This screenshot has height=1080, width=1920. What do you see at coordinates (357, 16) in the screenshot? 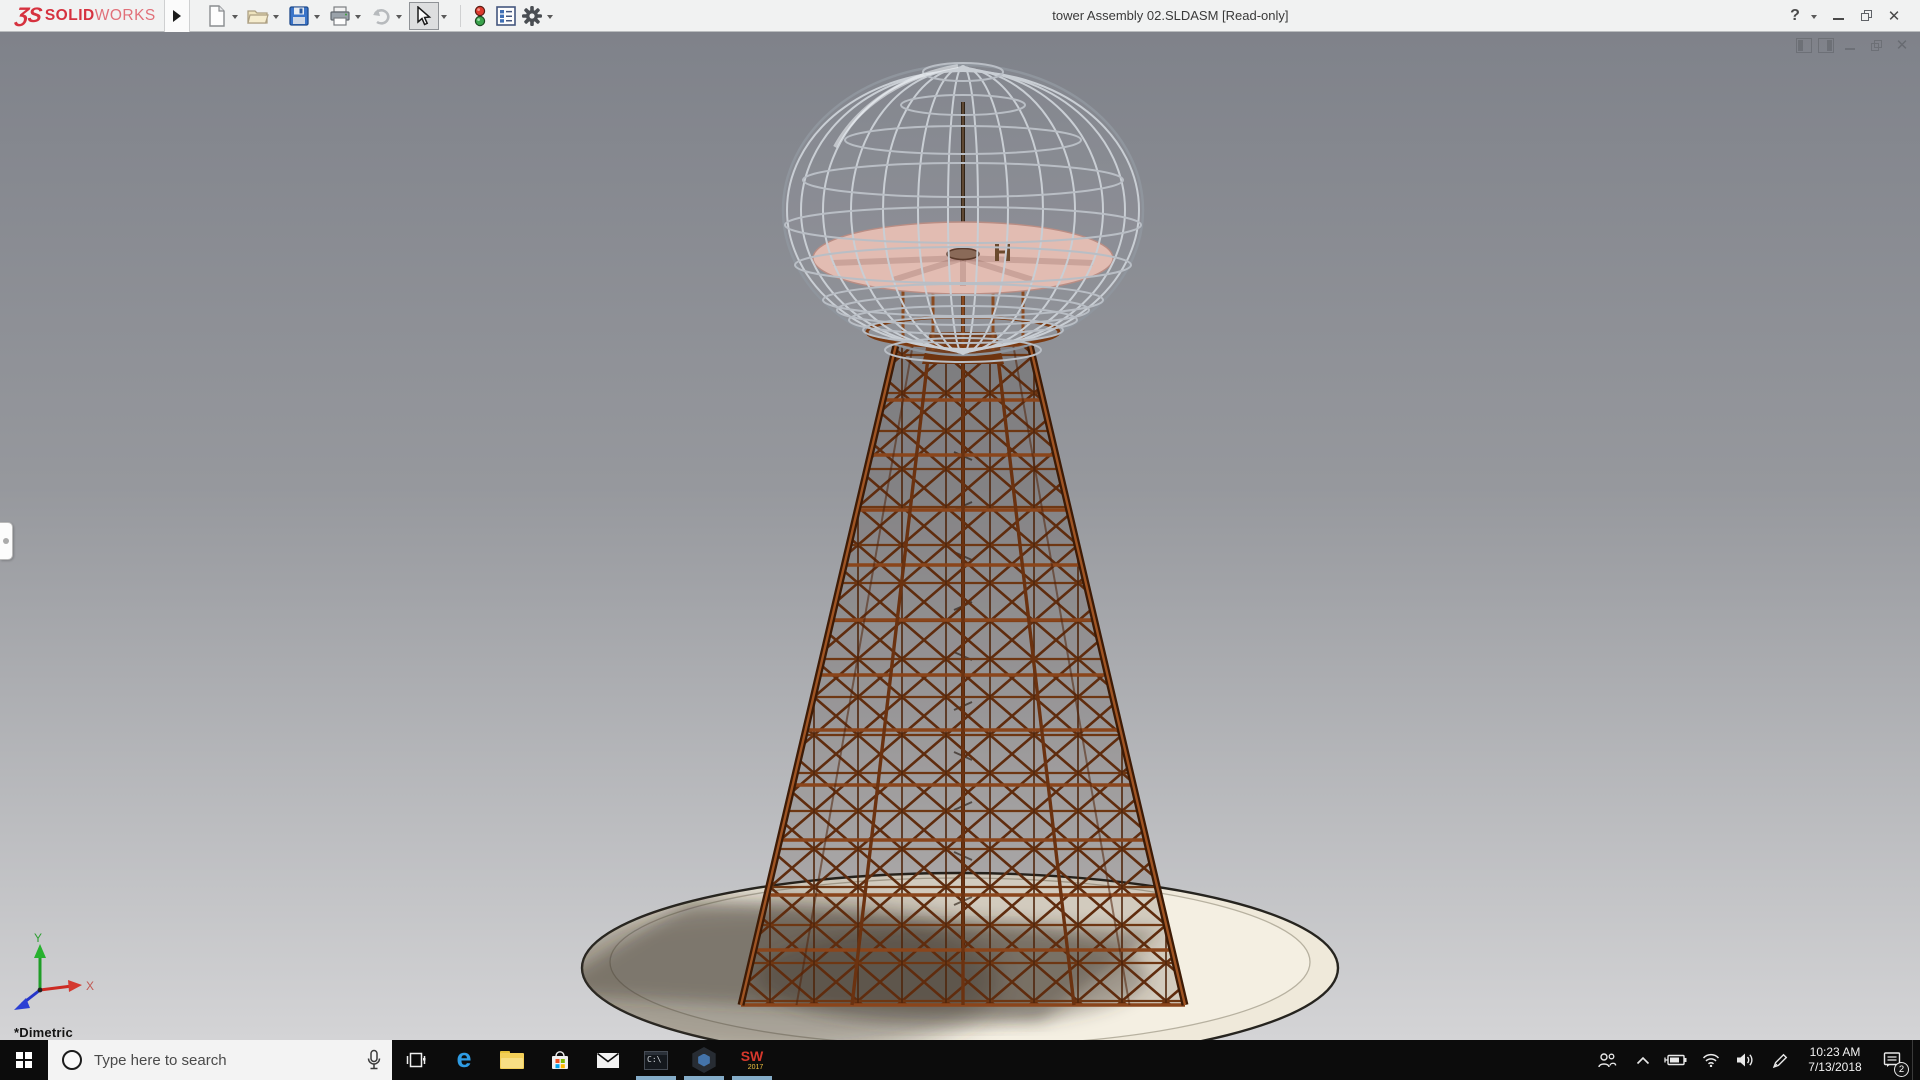
I see `print-dropdown-caret` at bounding box center [357, 16].